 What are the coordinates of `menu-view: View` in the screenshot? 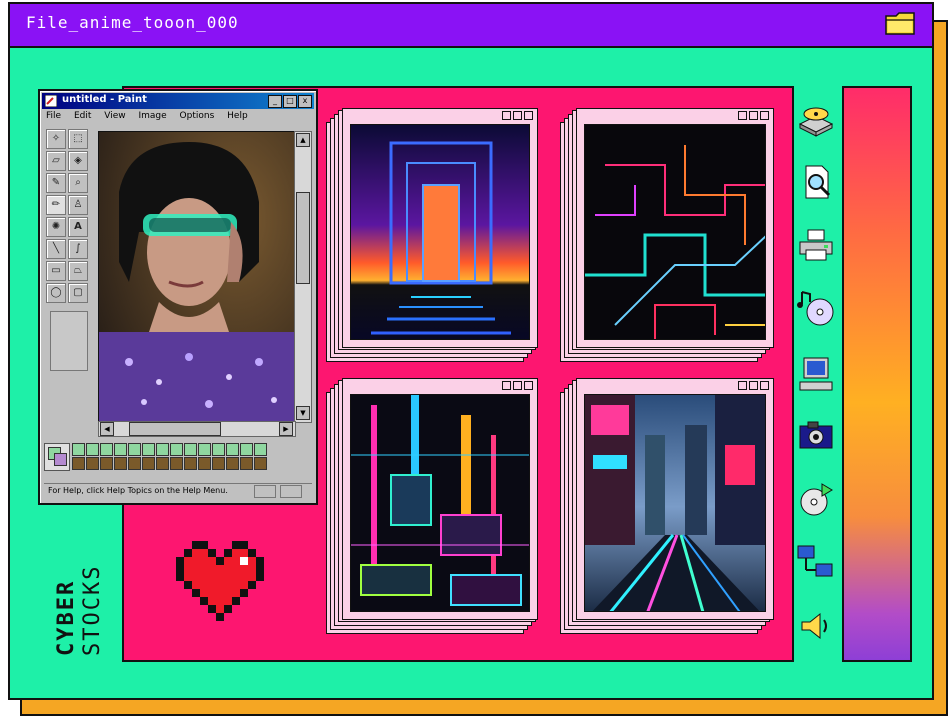 It's located at (114, 116).